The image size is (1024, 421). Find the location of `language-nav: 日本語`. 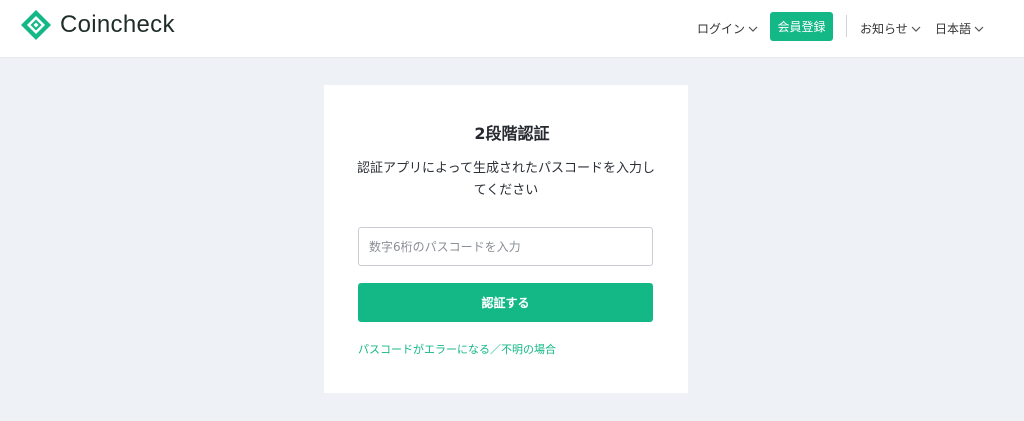

language-nav: 日本語 is located at coordinates (959, 28).